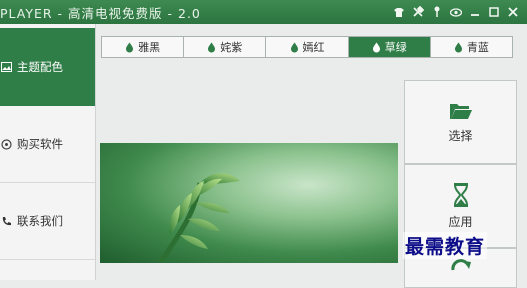 Image resolution: width=527 pixels, height=288 pixels. What do you see at coordinates (149, 47) in the screenshot?
I see `tab-label: 雅黑` at bounding box center [149, 47].